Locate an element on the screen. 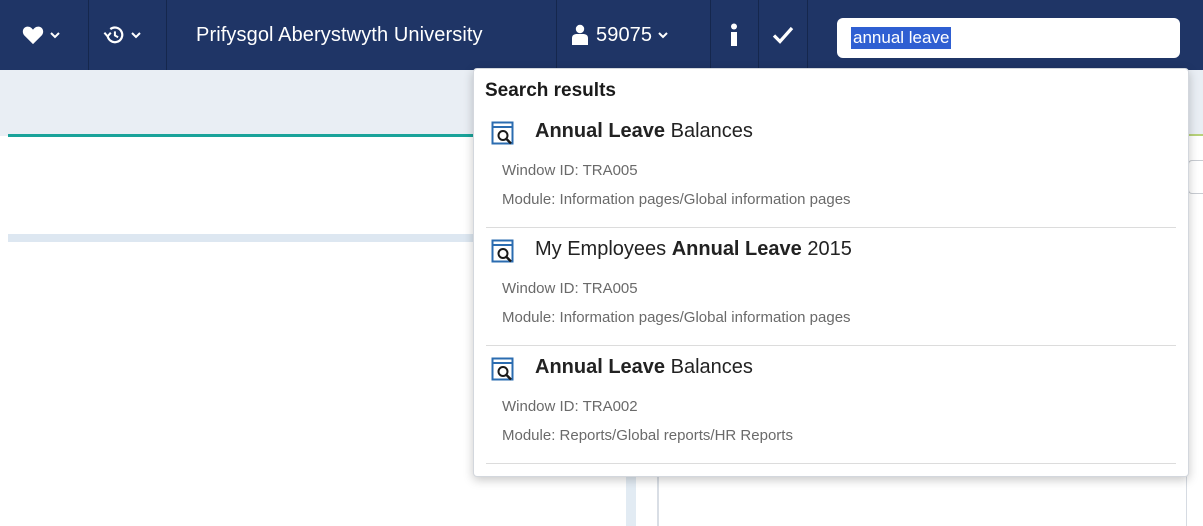  history-icon is located at coordinates (113, 35).